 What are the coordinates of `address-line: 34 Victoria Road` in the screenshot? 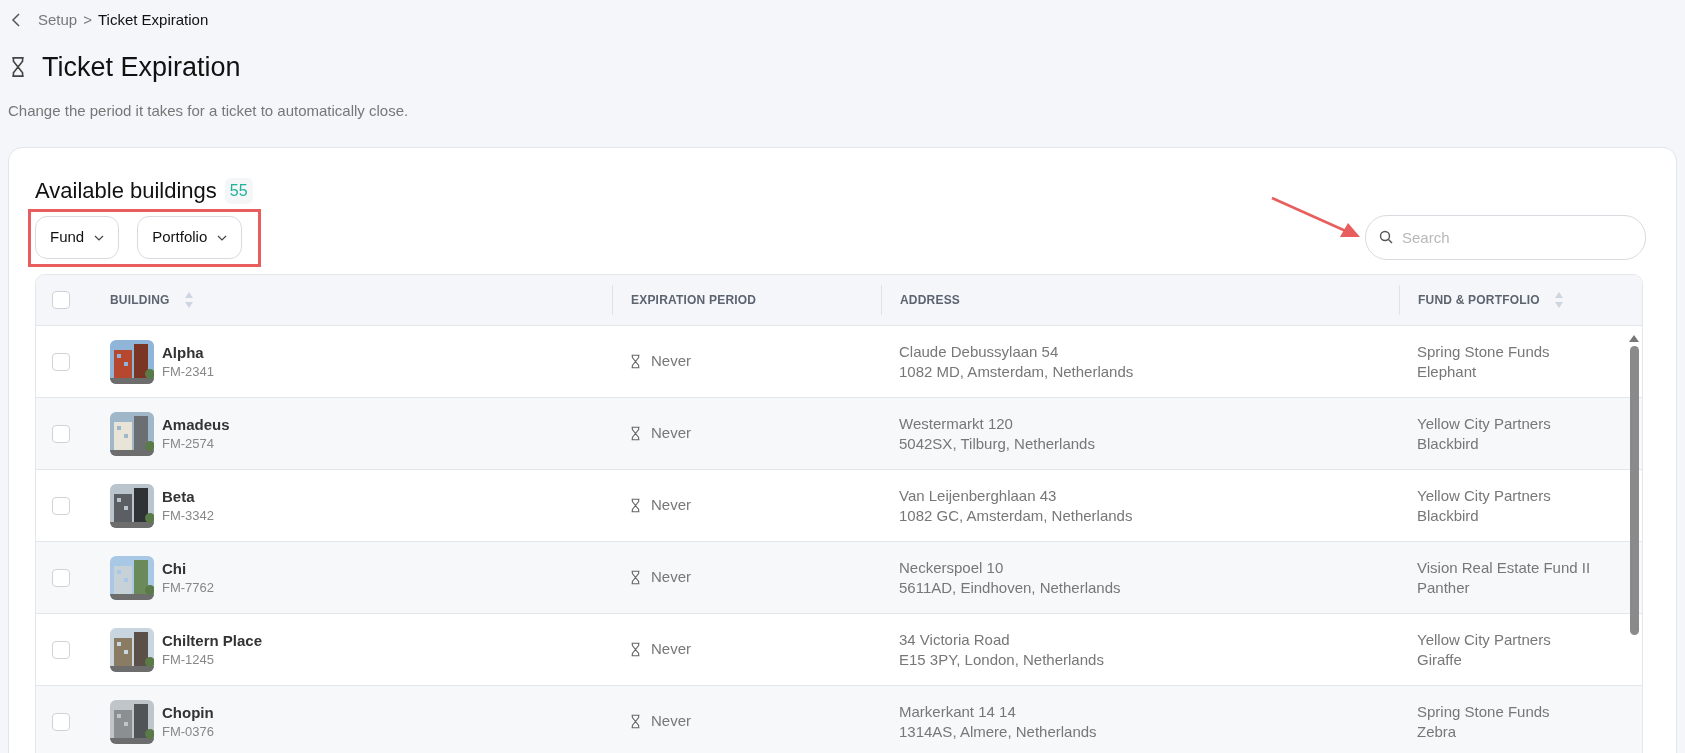 It's located at (955, 639).